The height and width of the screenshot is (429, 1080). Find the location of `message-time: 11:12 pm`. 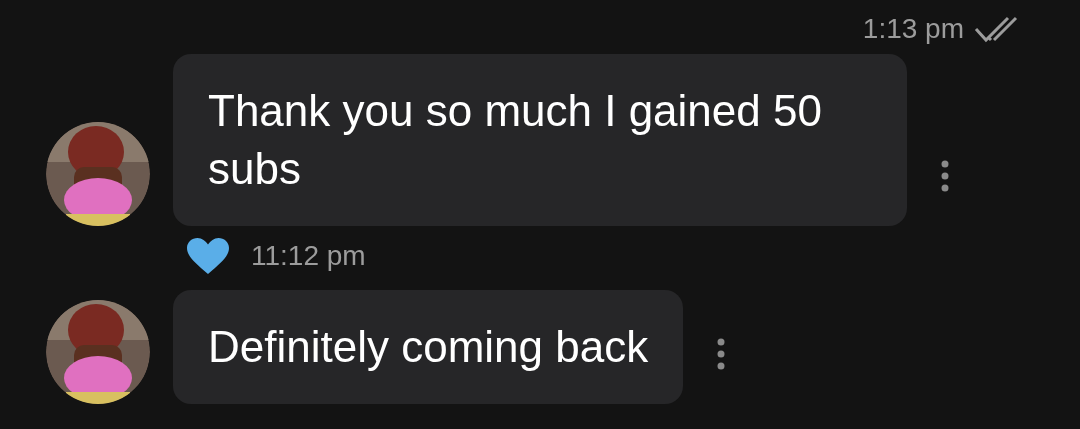

message-time: 11:12 pm is located at coordinates (308, 256).